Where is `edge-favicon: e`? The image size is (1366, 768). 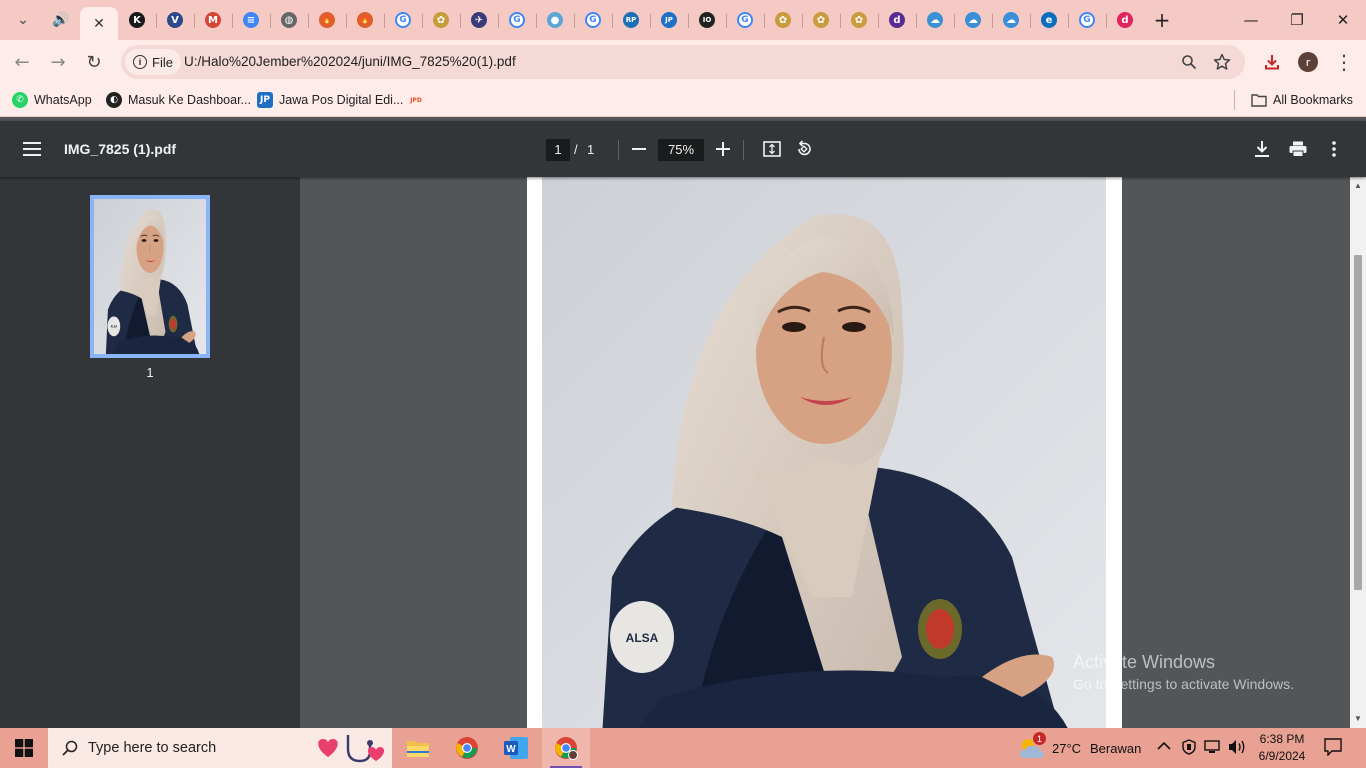 edge-favicon: e is located at coordinates (1049, 20).